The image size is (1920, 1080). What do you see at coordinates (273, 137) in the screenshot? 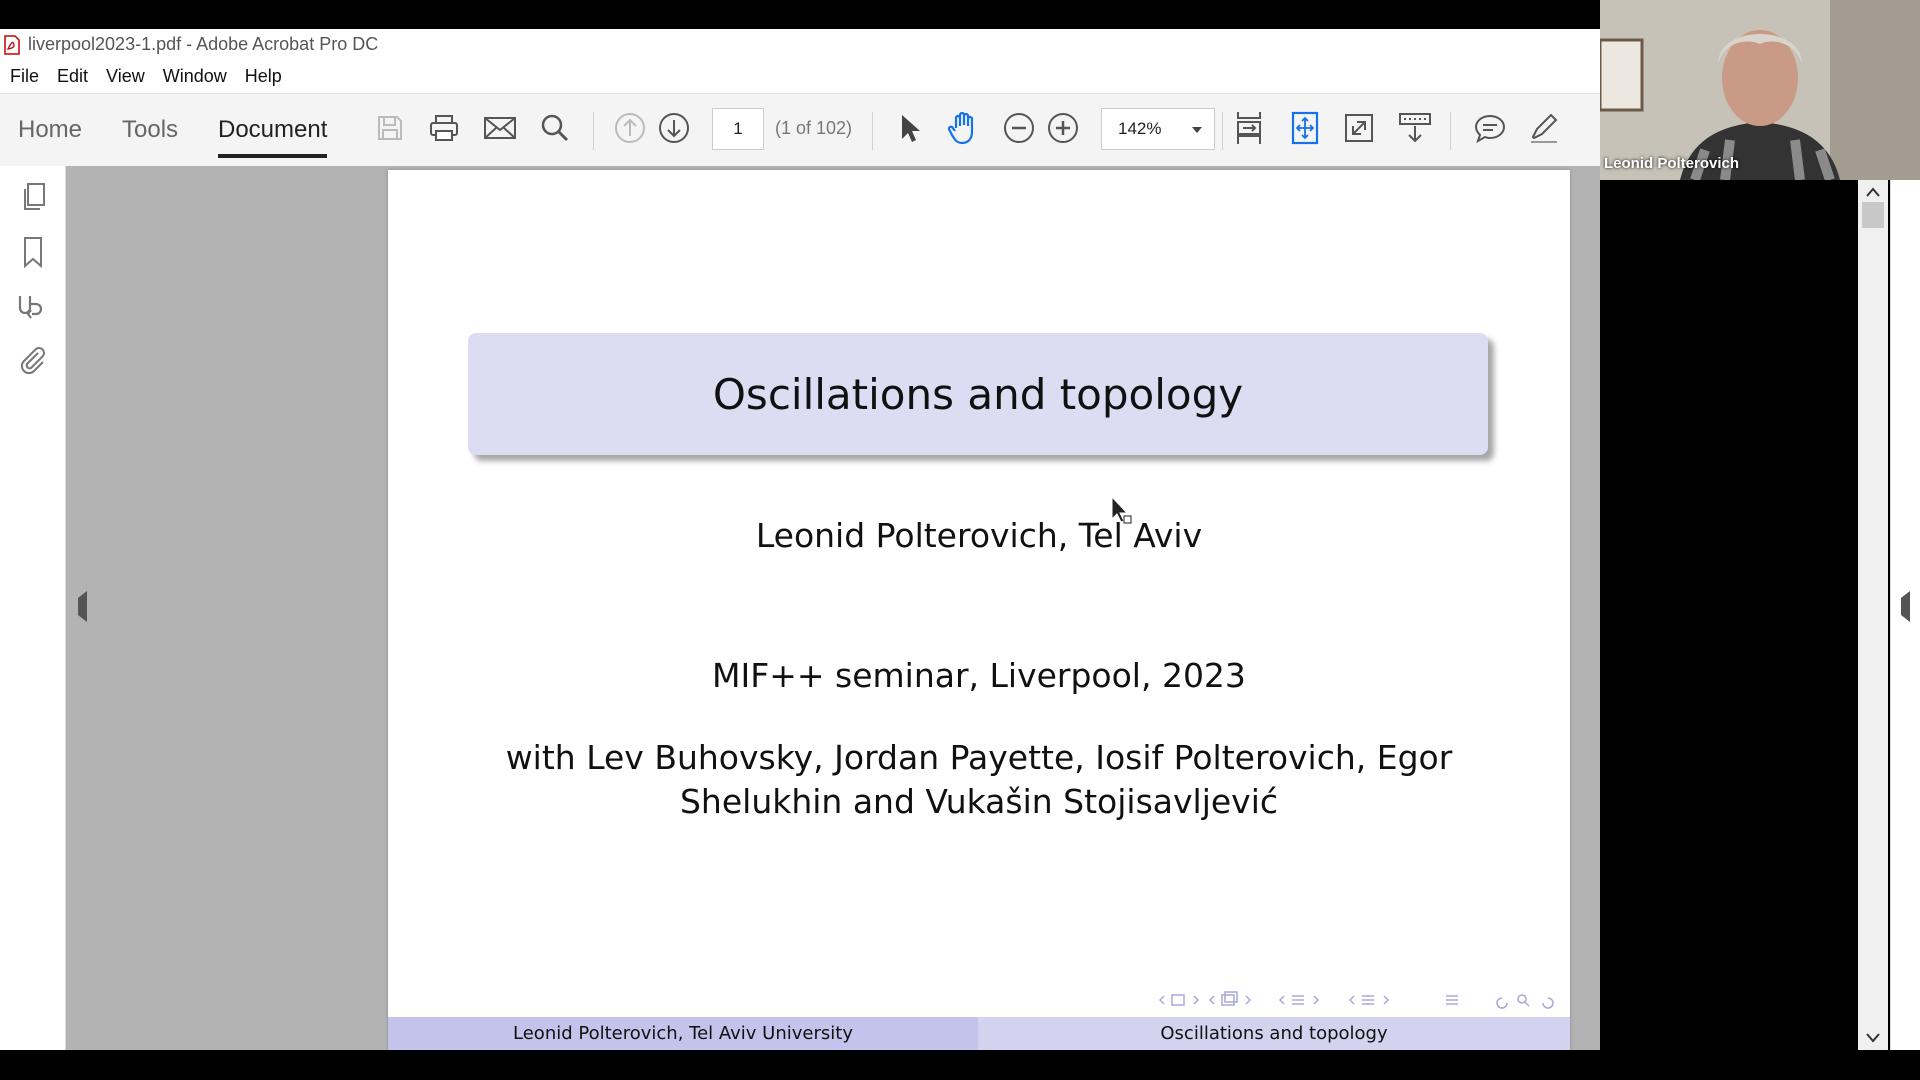
I see `tab-document: Document` at bounding box center [273, 137].